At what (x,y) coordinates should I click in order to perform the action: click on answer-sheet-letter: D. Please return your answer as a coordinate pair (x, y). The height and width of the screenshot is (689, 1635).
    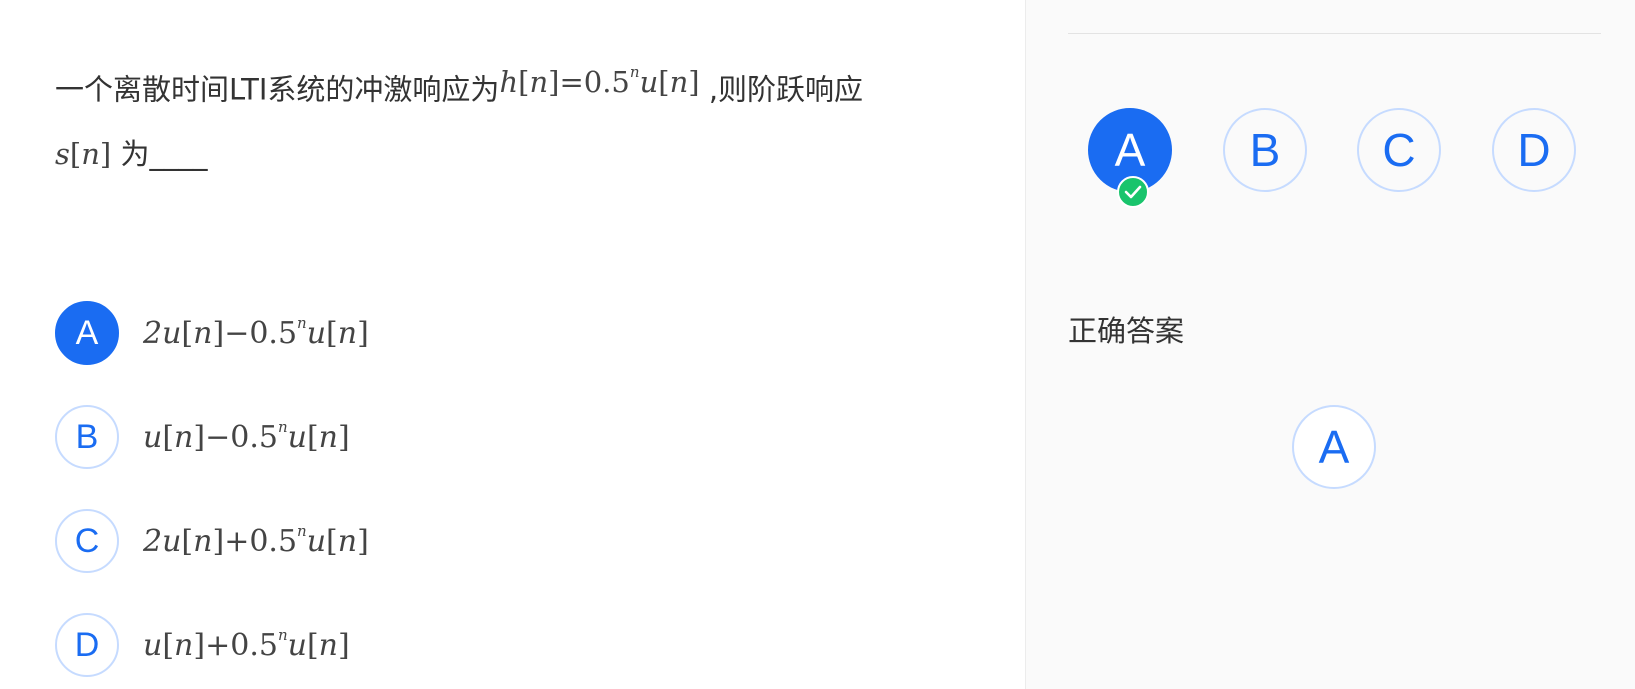
    Looking at the image, I should click on (1534, 150).